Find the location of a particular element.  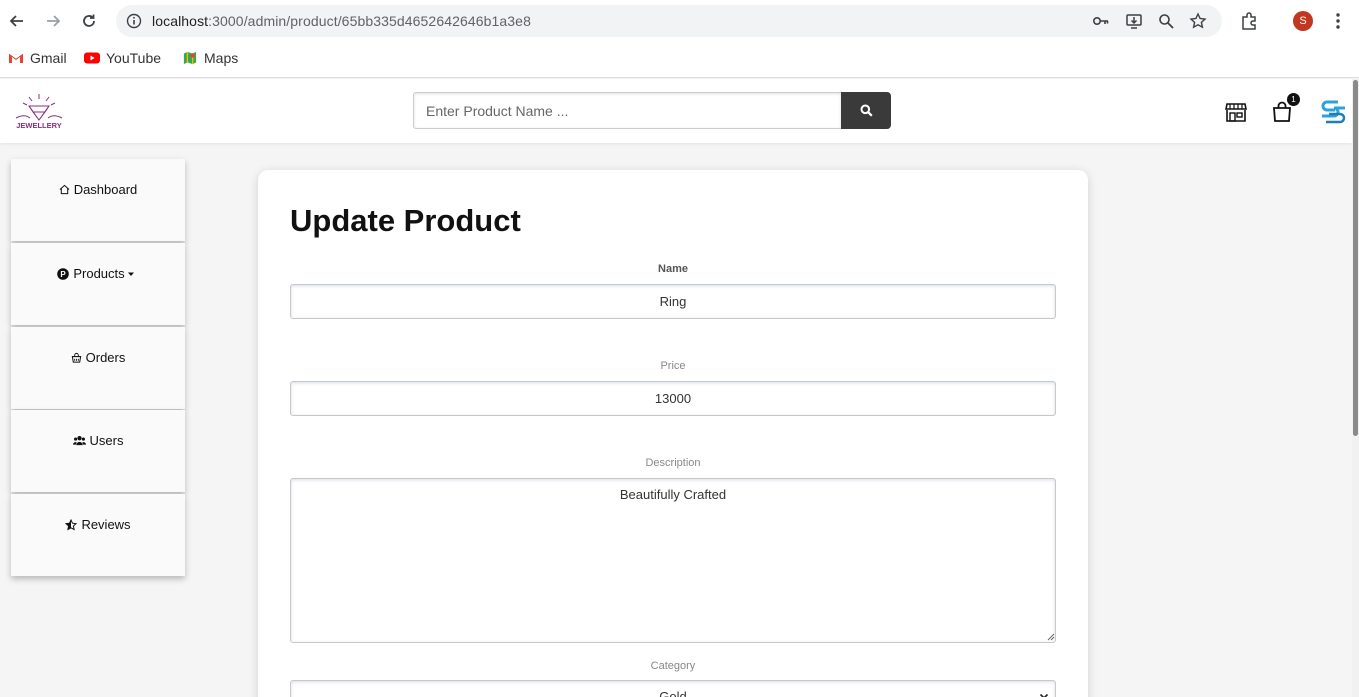

profile-avatar: S is located at coordinates (1303, 21).